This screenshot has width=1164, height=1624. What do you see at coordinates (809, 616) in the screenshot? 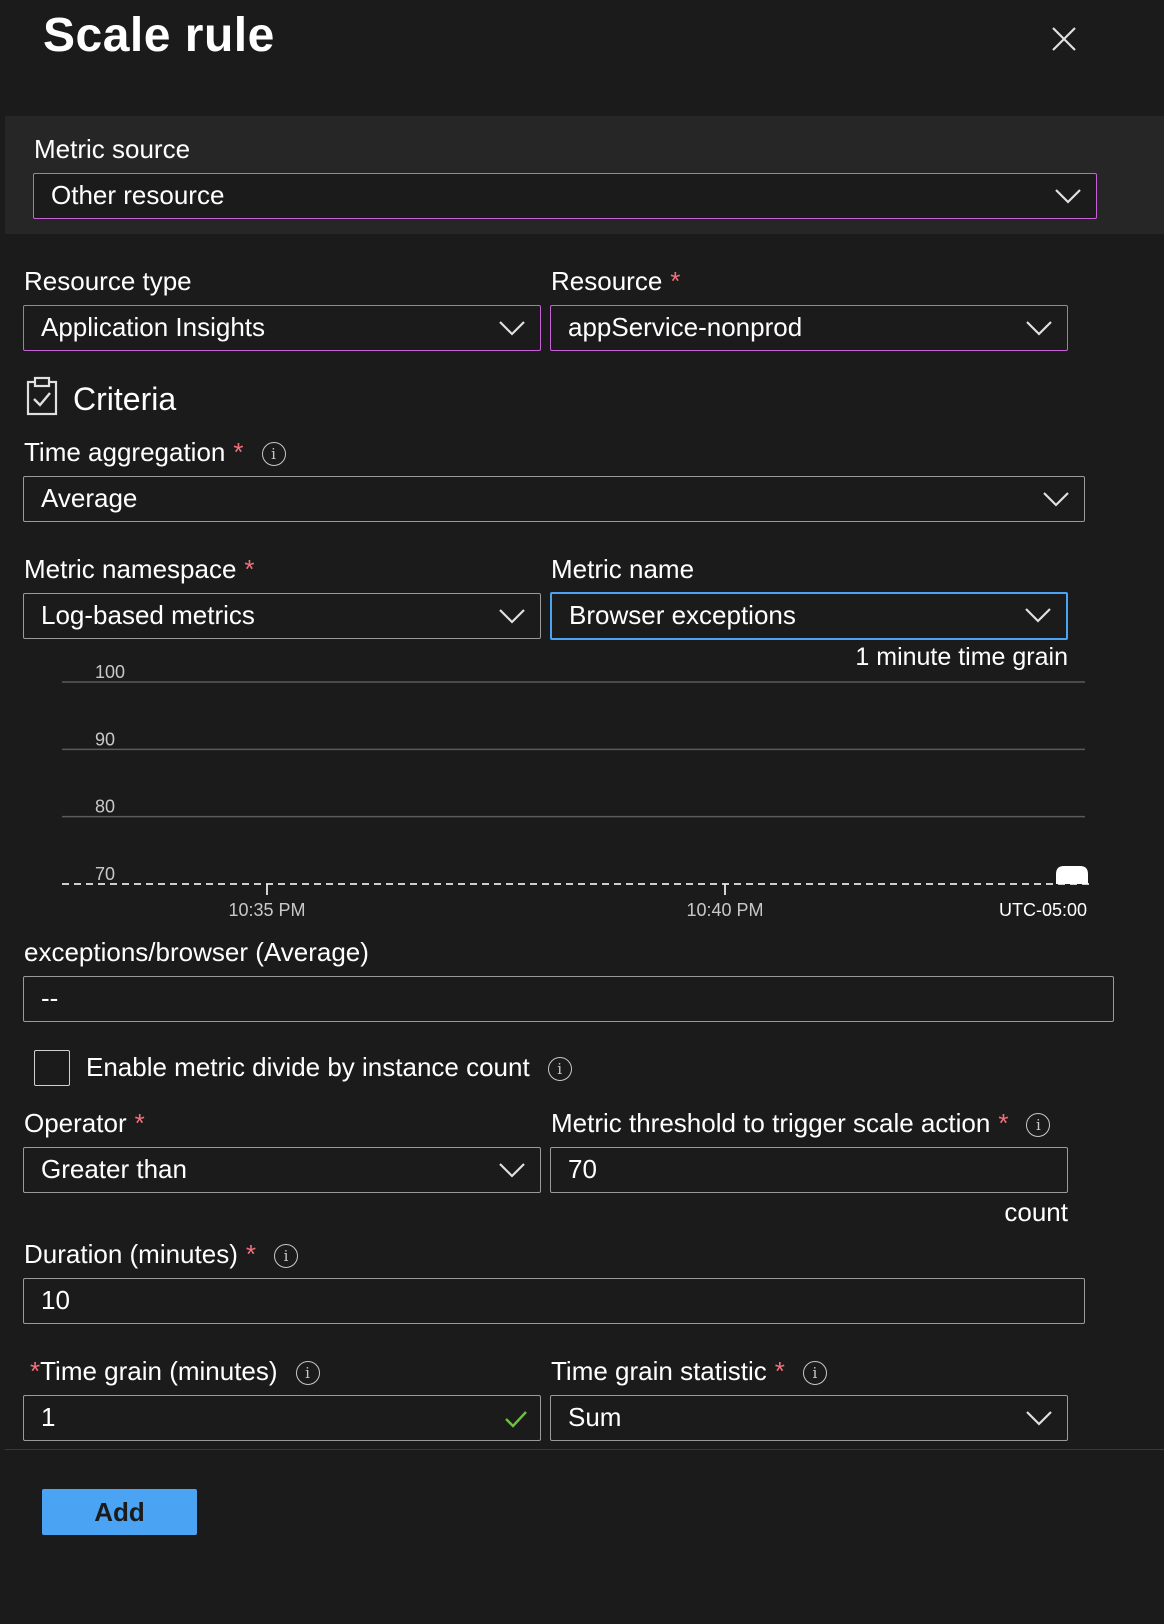
I see `metric-name-dropdown: Browser exceptions` at bounding box center [809, 616].